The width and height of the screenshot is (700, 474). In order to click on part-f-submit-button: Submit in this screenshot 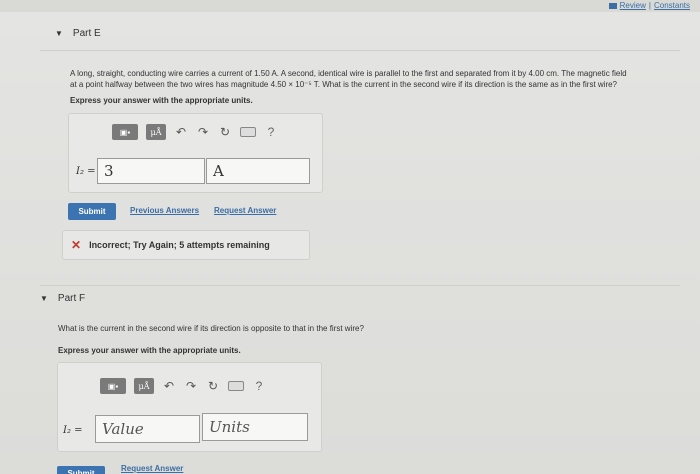, I will do `click(81, 470)`.